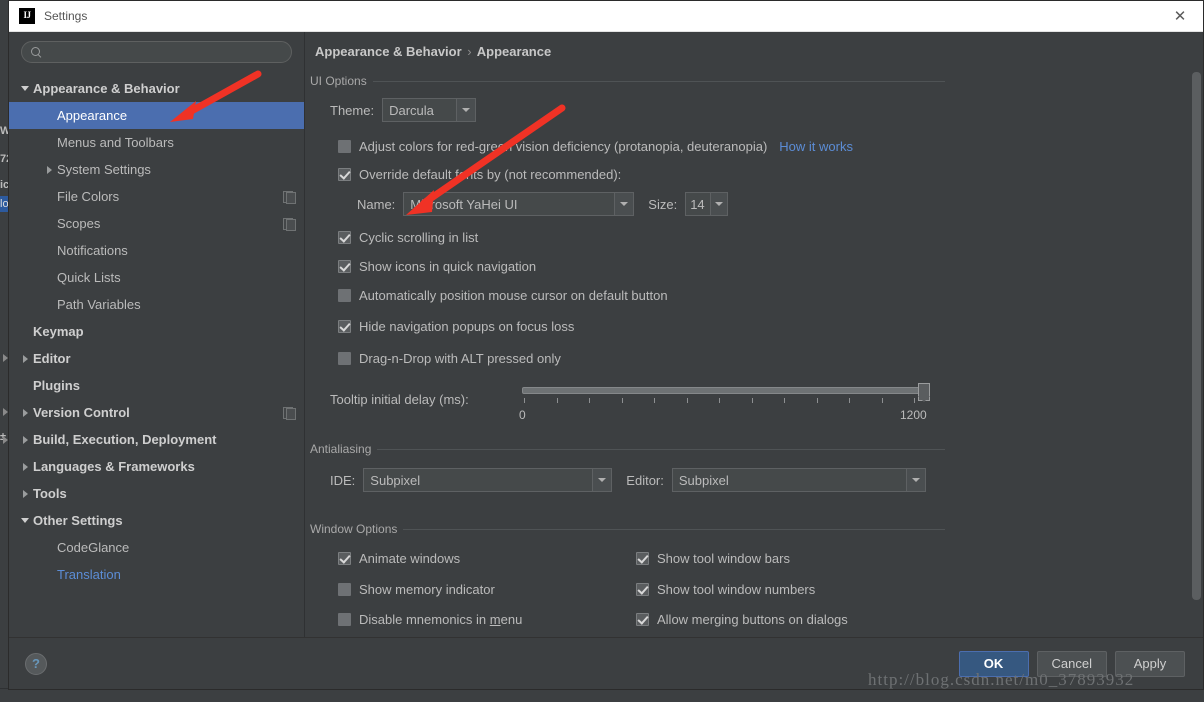  Describe the element at coordinates (606, 663) in the screenshot. I see `dialog-footer: ? OK Cancel Apply` at that location.